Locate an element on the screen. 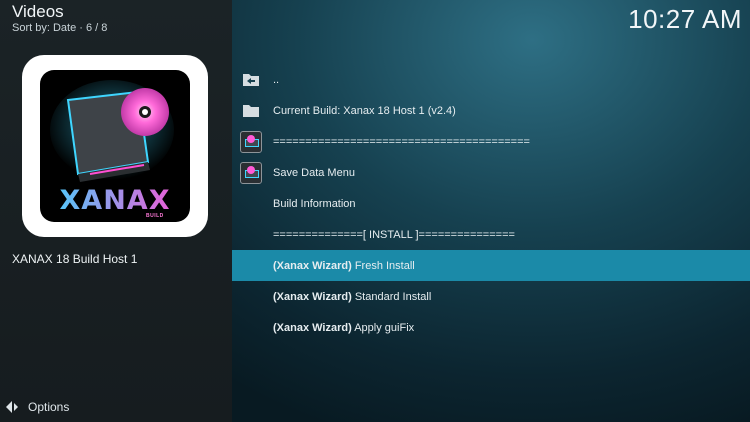 The width and height of the screenshot is (750, 422). list-item-apply-guifix: (Xanax Wizard) Apply guiFix is located at coordinates (491, 327).